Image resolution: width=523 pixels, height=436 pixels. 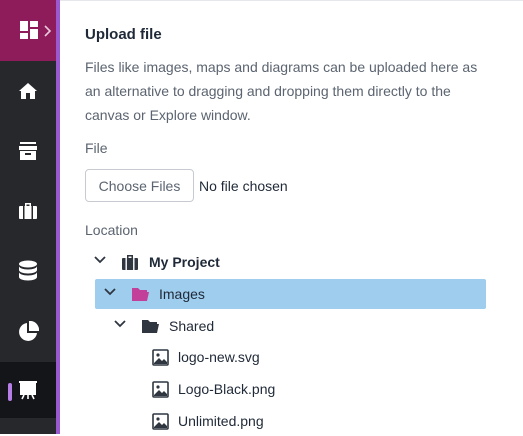 What do you see at coordinates (295, 326) in the screenshot?
I see `tree-item-shared: Shared` at bounding box center [295, 326].